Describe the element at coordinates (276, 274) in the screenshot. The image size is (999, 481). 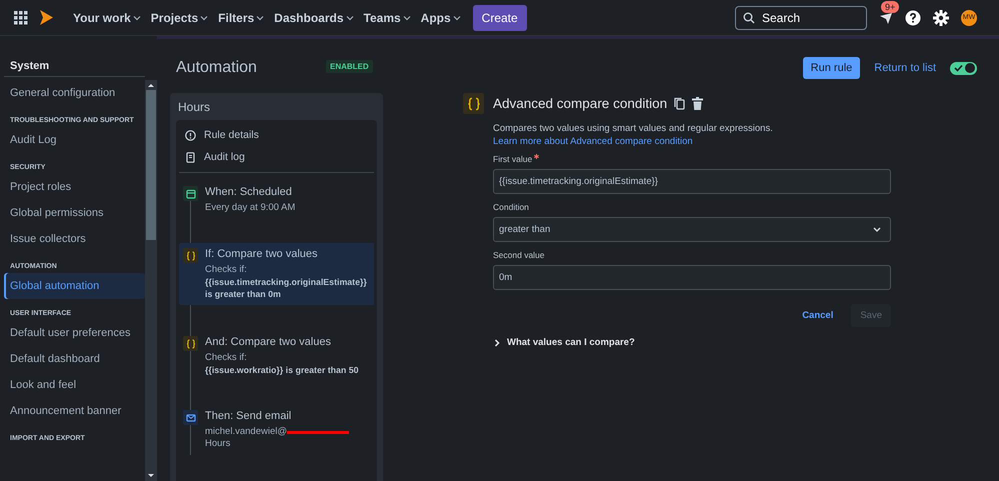
I see `rule-step: If: Compare two values Checks if: {{issue.timetracking.originalEstimate}} is greater than 0m` at that location.